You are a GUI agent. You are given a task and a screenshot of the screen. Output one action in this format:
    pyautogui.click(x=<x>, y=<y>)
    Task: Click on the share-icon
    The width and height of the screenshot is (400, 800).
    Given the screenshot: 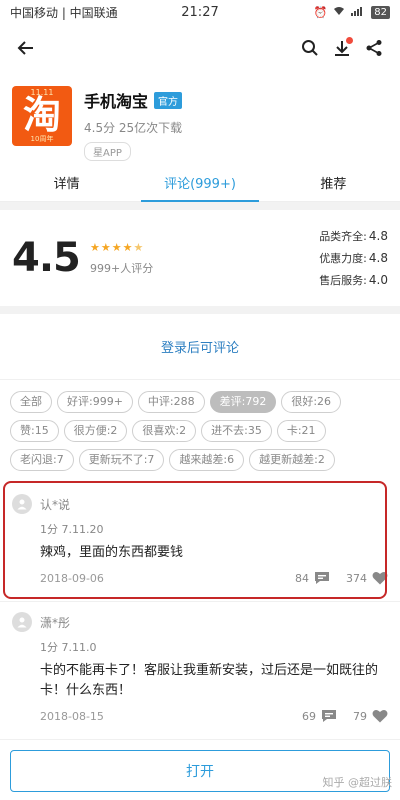 What is the action you would take?
    pyautogui.click(x=374, y=48)
    